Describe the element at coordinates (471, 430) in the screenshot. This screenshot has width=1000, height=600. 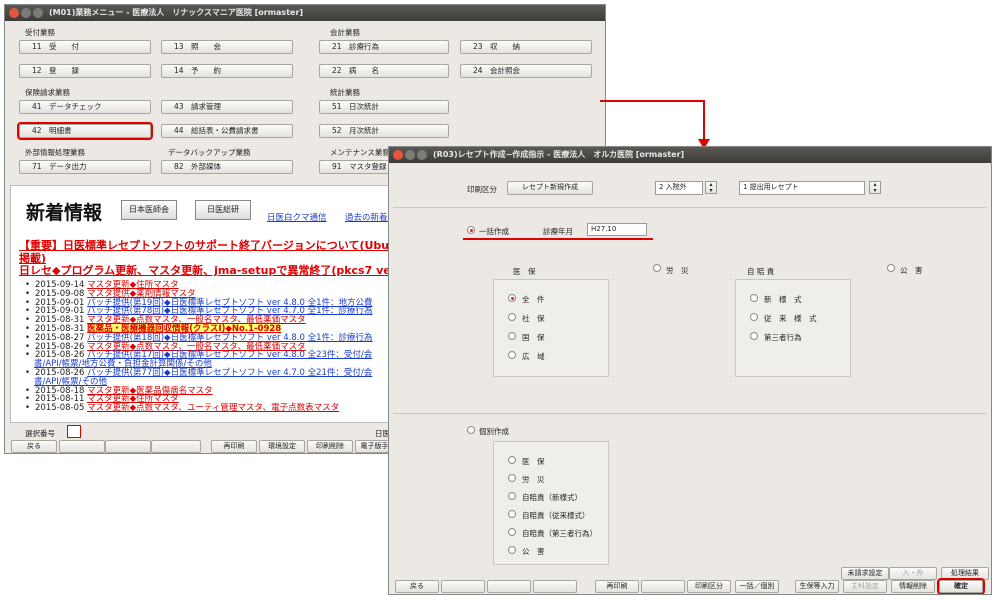
I see `individual-create-radio` at that location.